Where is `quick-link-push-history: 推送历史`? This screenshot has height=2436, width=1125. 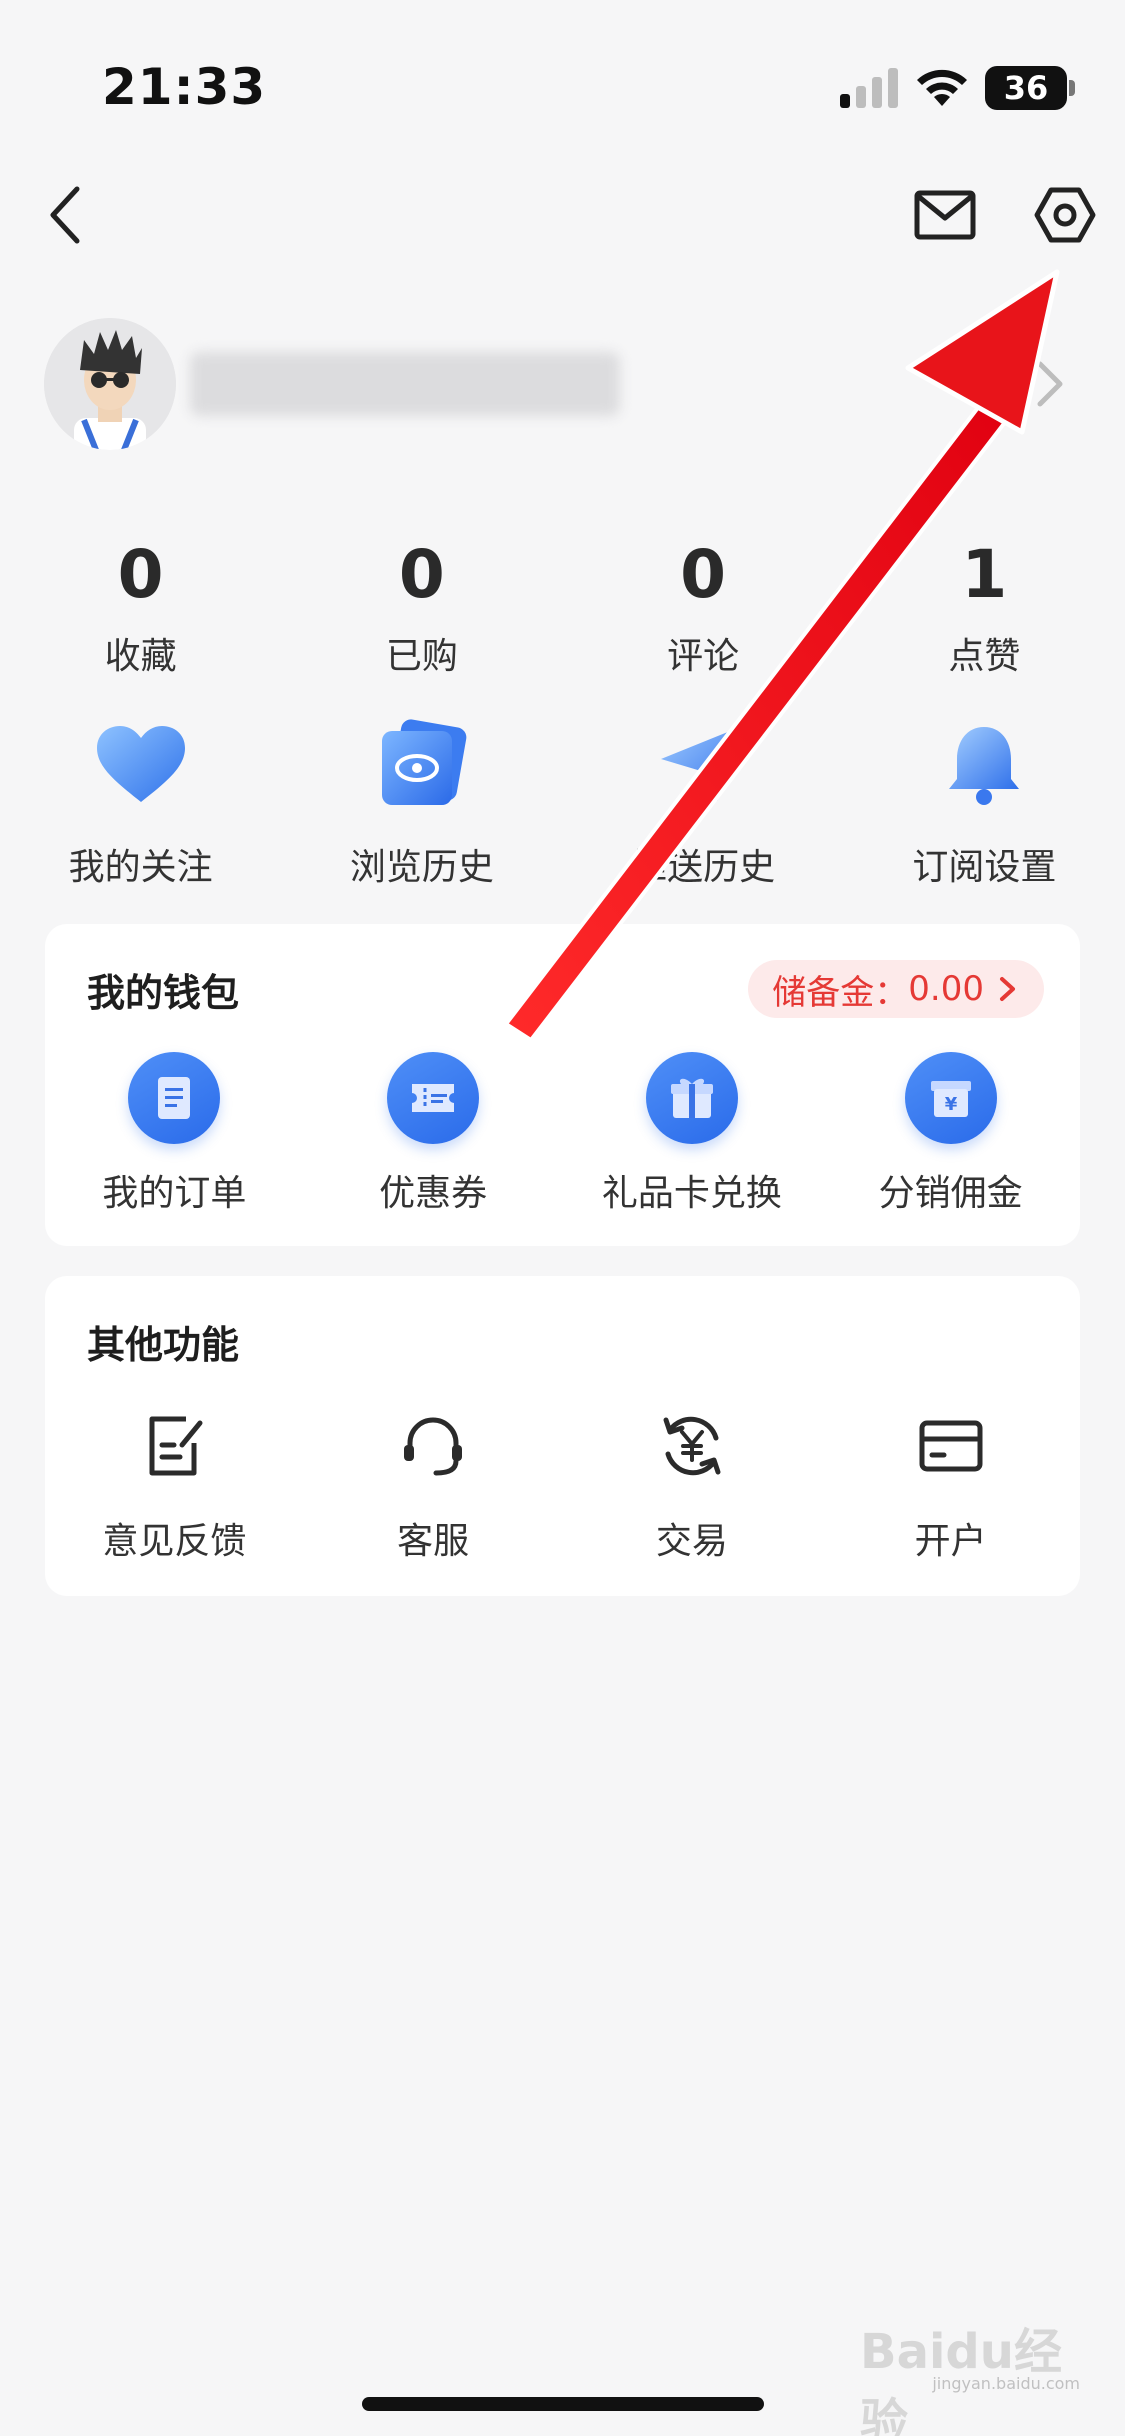
quick-link-push-history: 推送历史 is located at coordinates (703, 802).